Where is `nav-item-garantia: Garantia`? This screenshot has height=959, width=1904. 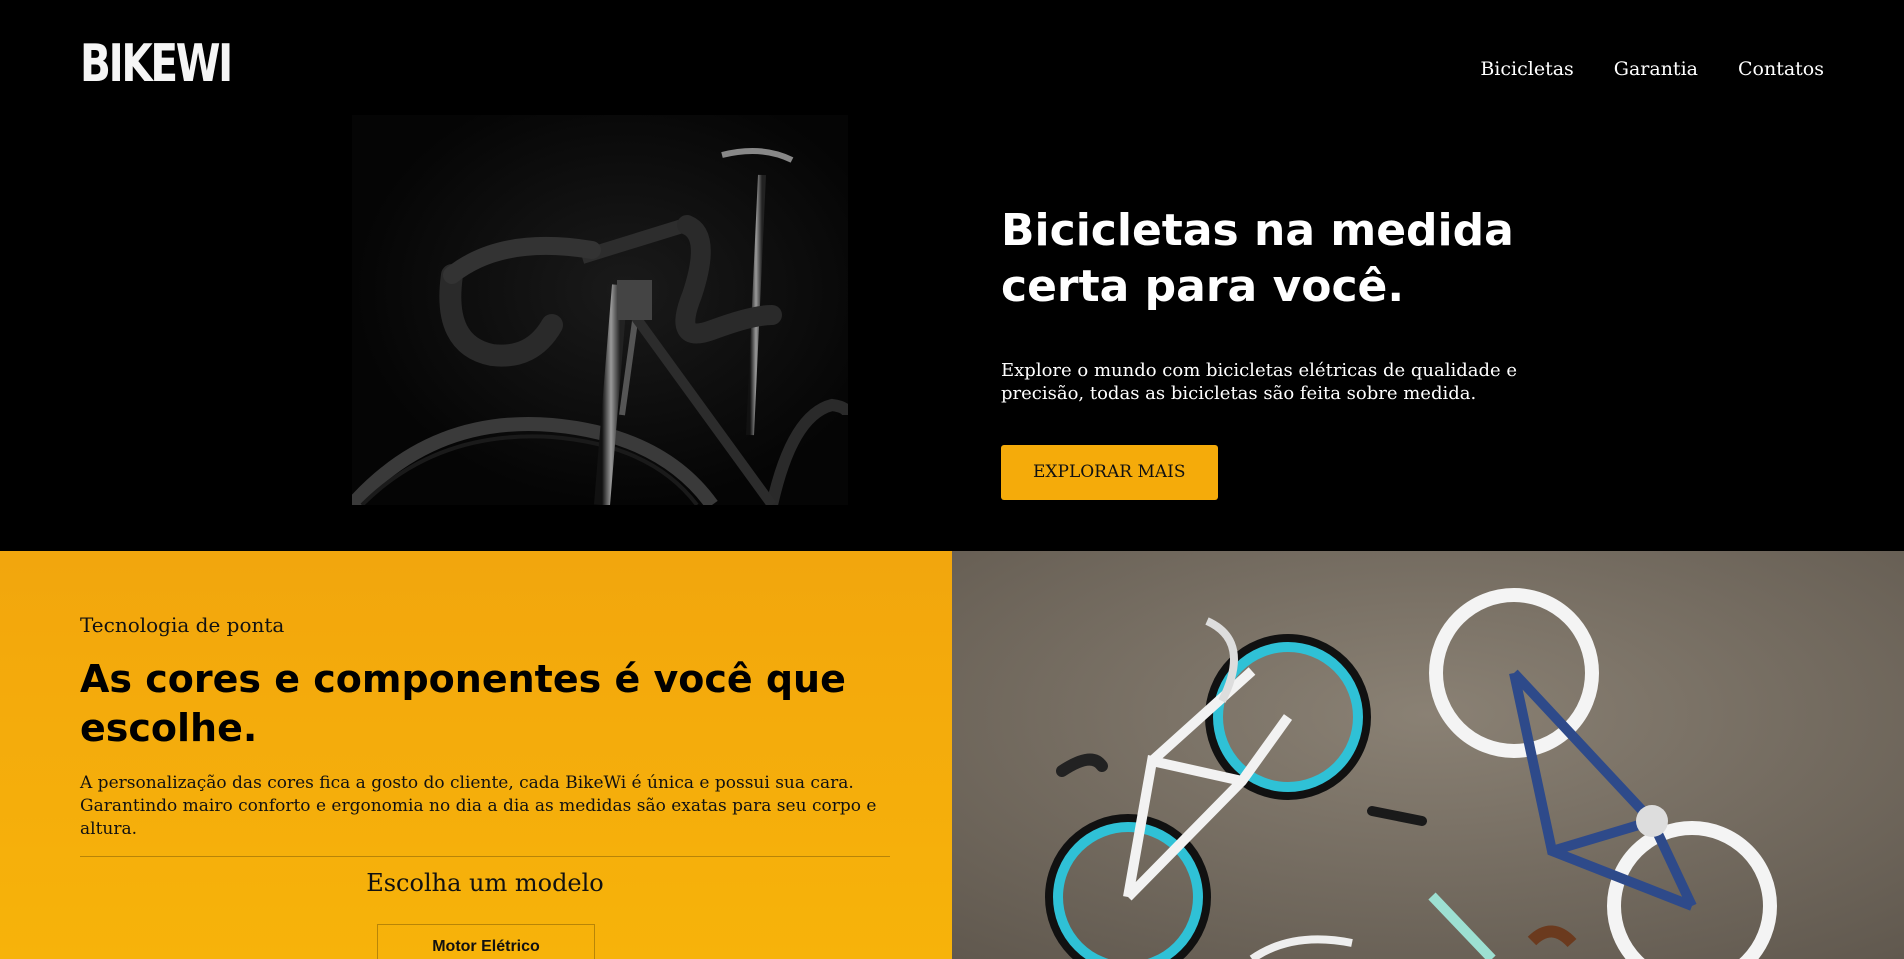 nav-item-garantia: Garantia is located at coordinates (1656, 69).